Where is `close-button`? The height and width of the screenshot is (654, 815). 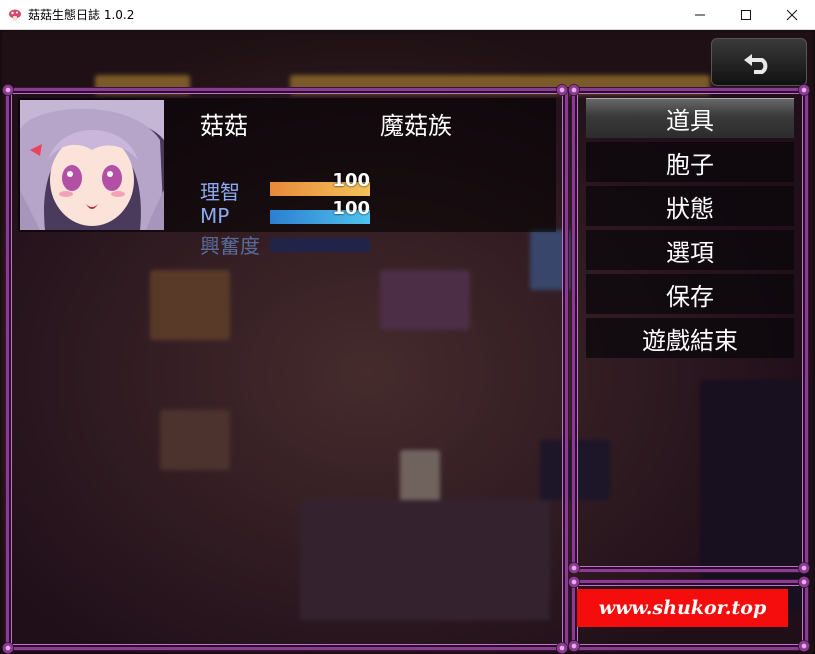
close-button is located at coordinates (792, 15).